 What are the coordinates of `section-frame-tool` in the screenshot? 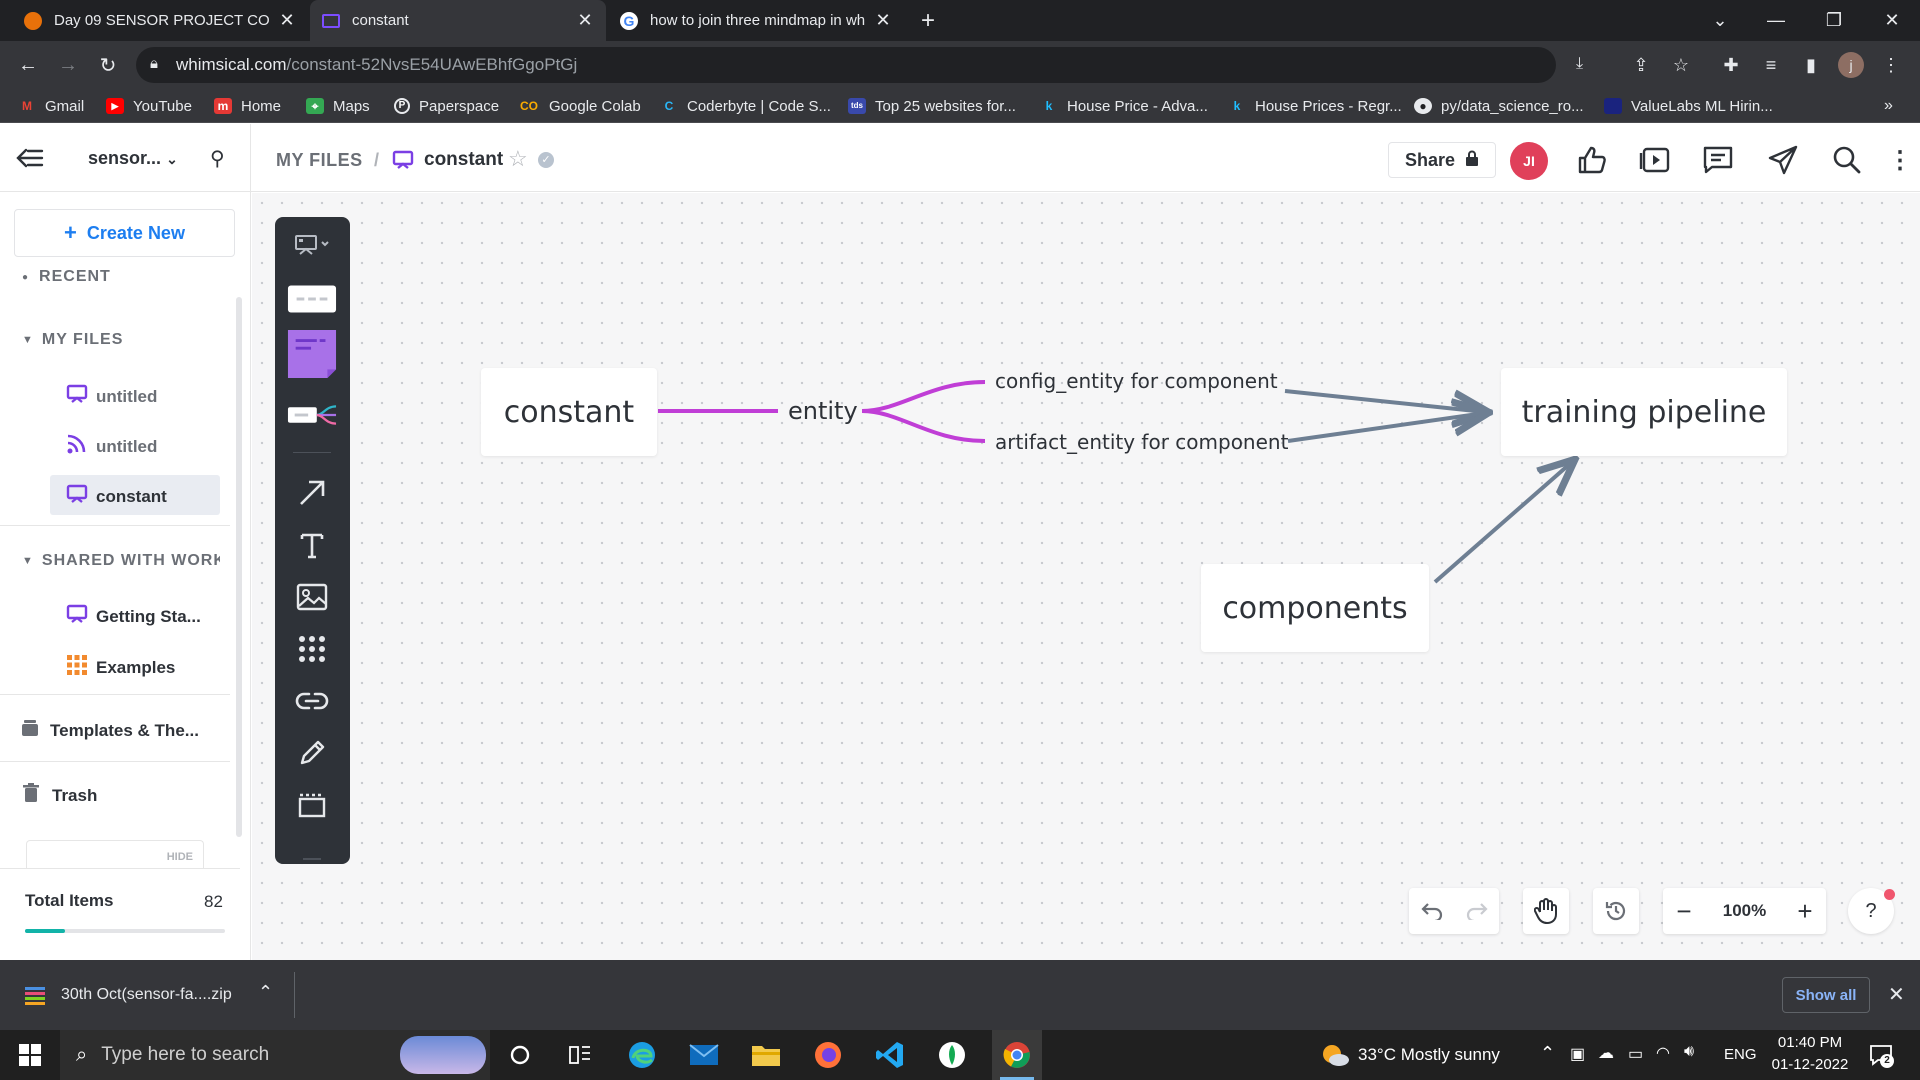 It's located at (312, 805).